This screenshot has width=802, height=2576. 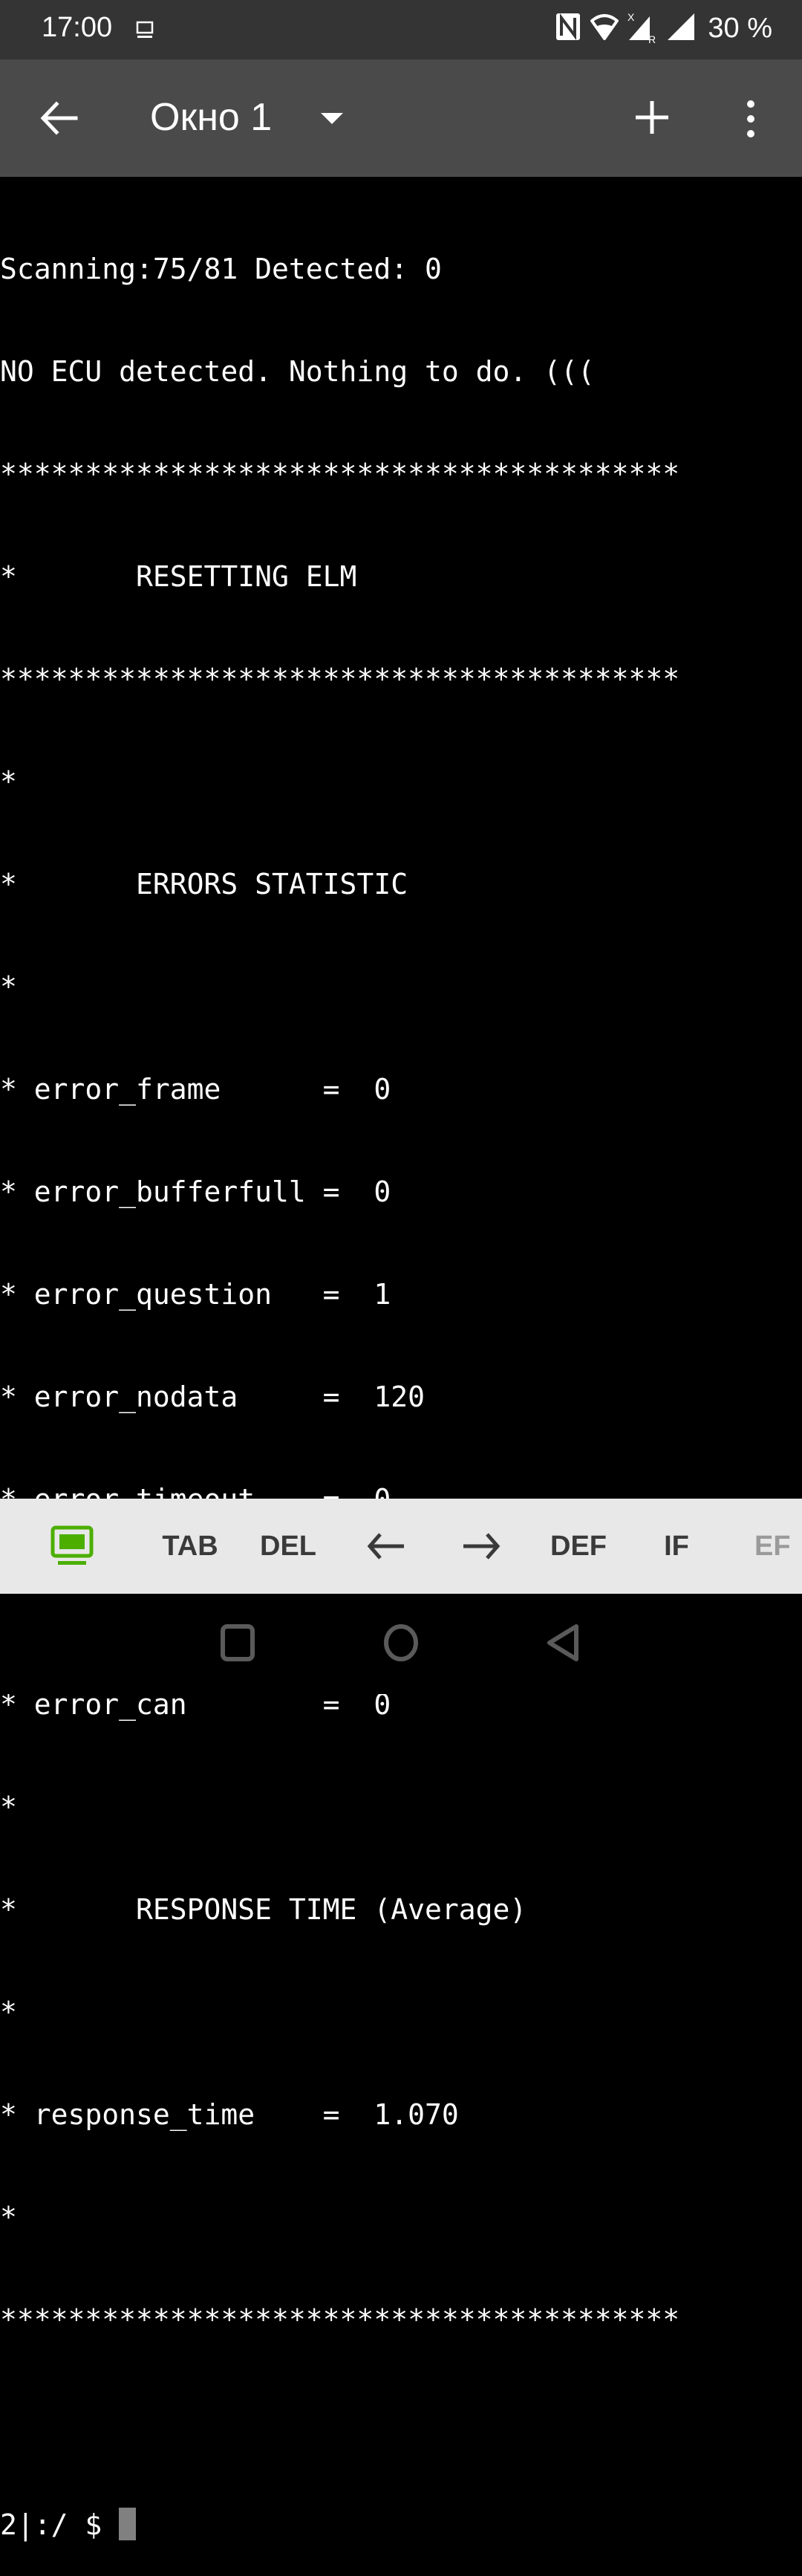 I want to click on navigation-bar, so click(x=401, y=1644).